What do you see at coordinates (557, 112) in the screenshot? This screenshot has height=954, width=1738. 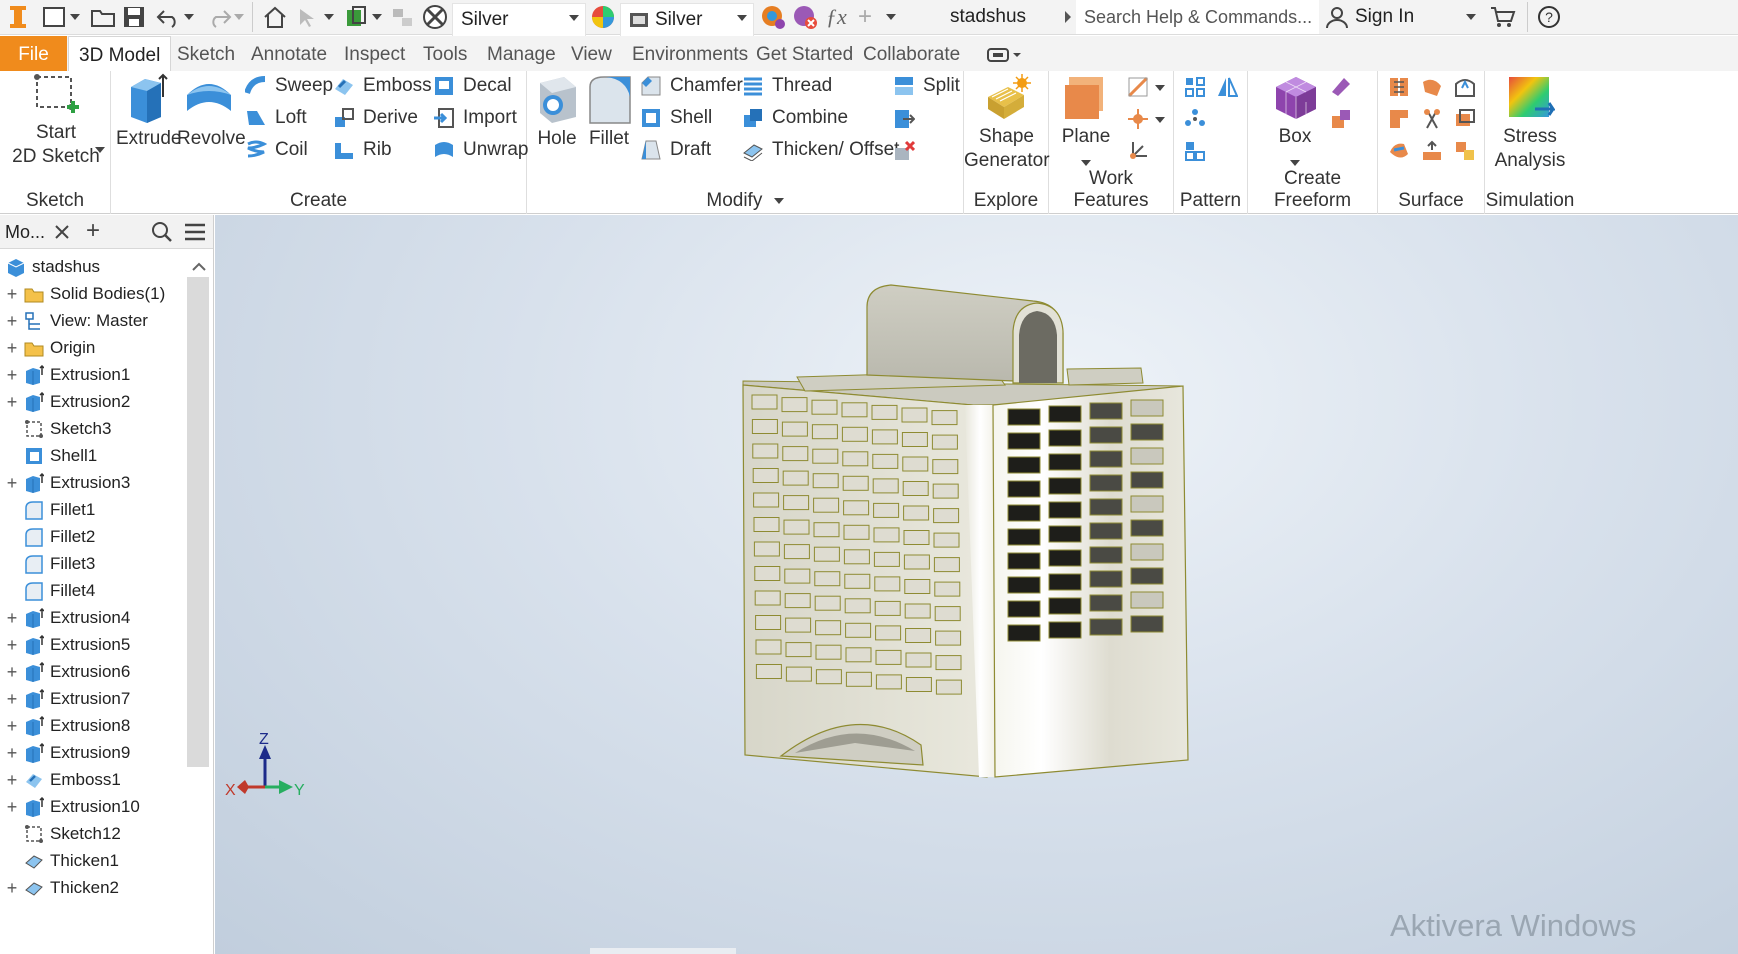 I see `hole-button: Hole` at bounding box center [557, 112].